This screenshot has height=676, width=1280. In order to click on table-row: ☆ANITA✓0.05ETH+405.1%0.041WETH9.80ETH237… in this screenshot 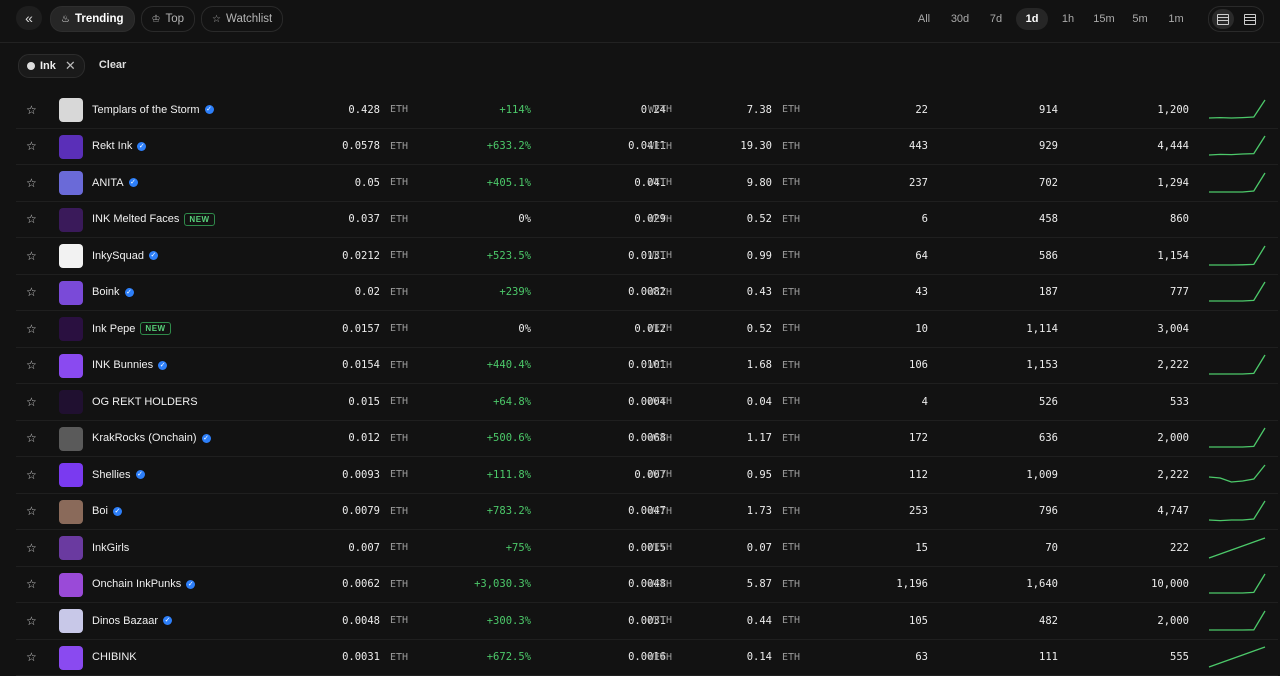, I will do `click(647, 183)`.